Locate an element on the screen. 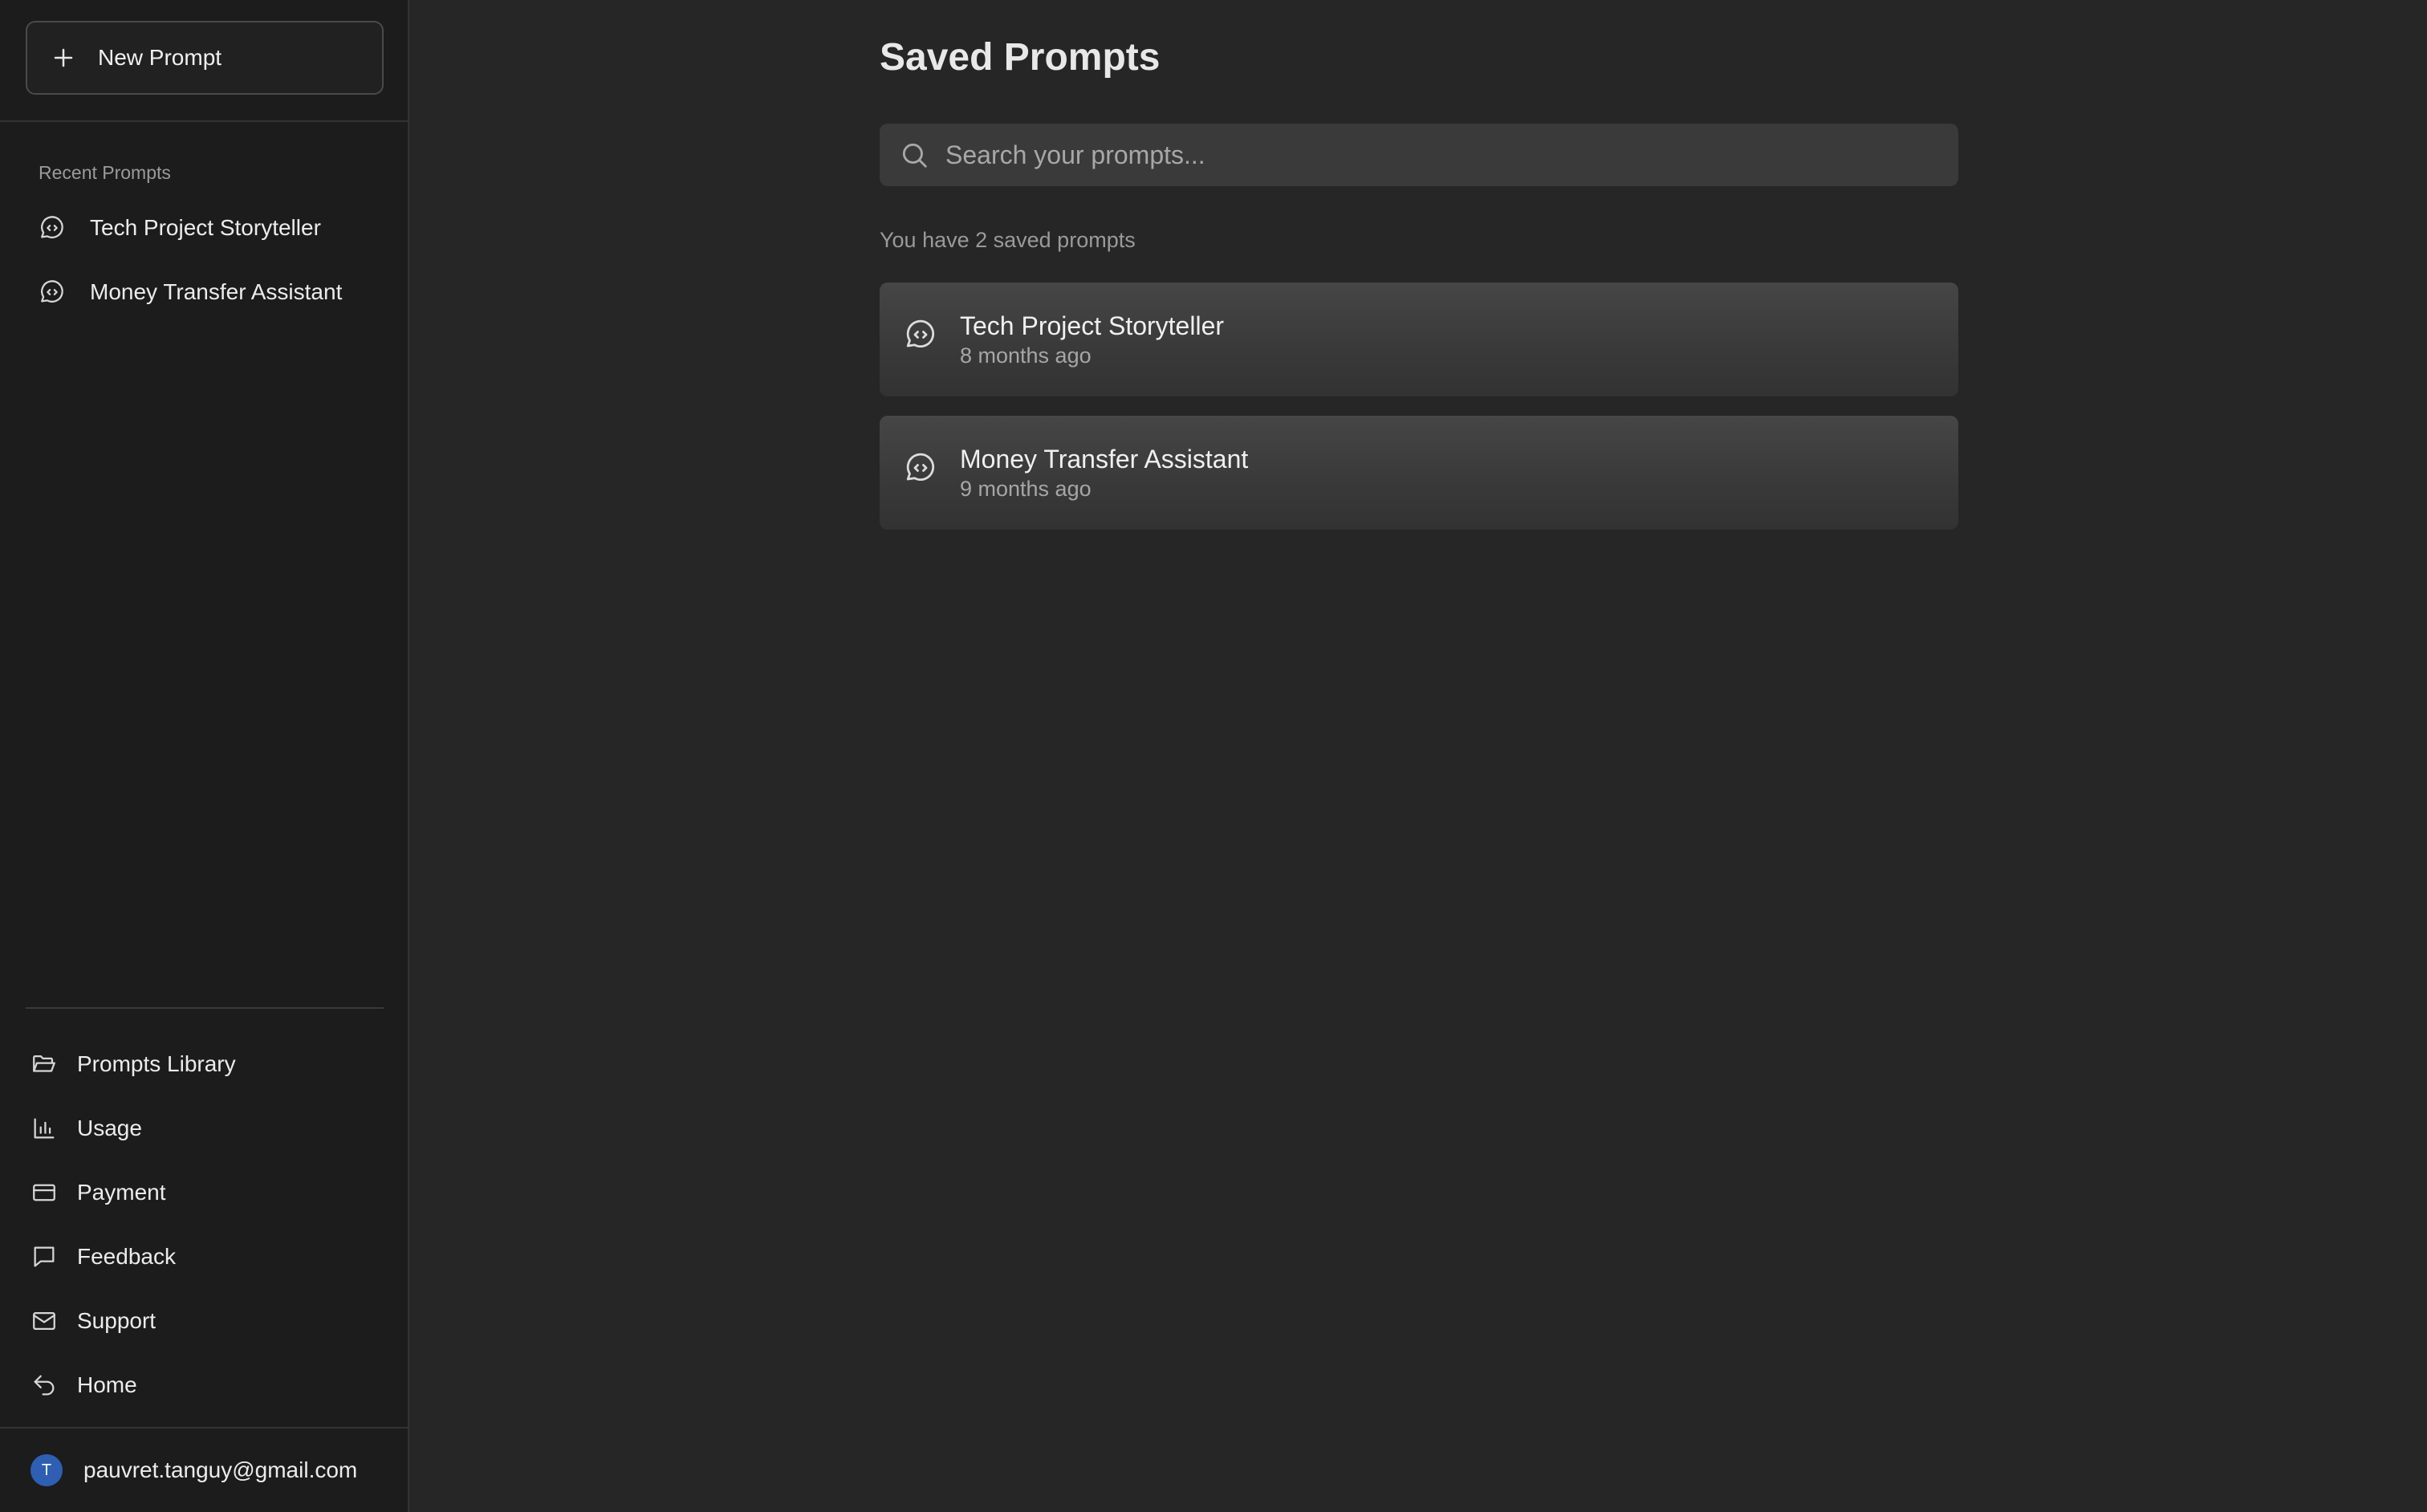 The width and height of the screenshot is (2427, 1512). nav-item-feedback: Feedback is located at coordinates (103, 1256).